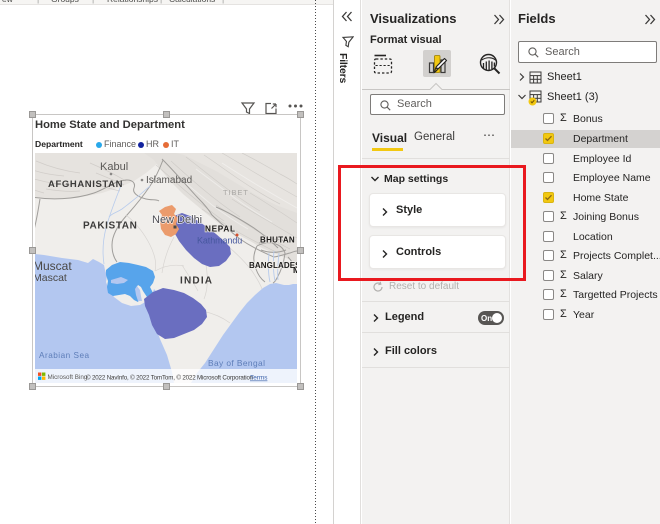 This screenshot has width=660, height=524. Describe the element at coordinates (85, 184) in the screenshot. I see `svg-text: AFGHANISTAN` at that location.